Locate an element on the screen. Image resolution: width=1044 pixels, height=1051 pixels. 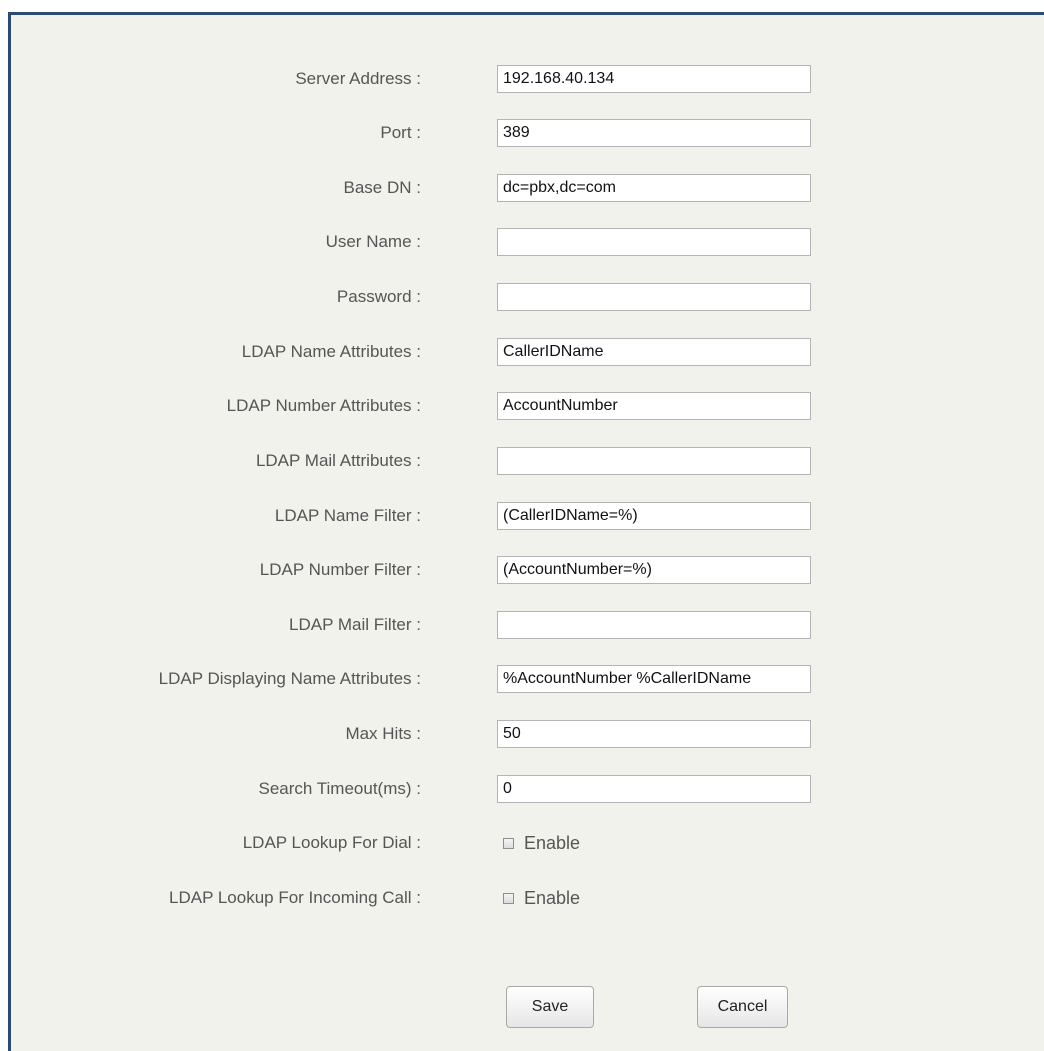
search-timeout-input is located at coordinates (654, 789).